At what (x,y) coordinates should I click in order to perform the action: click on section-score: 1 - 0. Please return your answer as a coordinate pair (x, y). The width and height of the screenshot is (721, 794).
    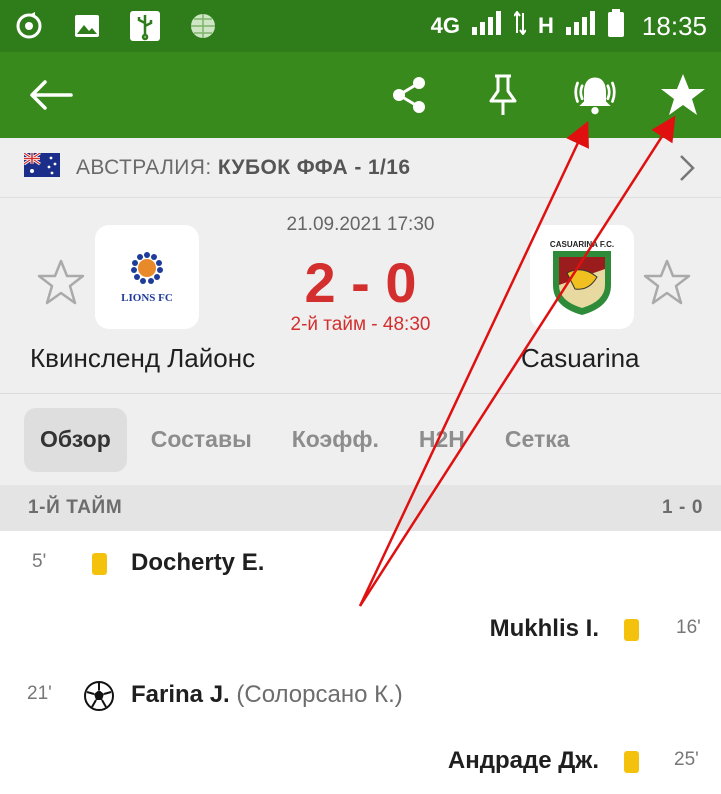
    Looking at the image, I should click on (682, 507).